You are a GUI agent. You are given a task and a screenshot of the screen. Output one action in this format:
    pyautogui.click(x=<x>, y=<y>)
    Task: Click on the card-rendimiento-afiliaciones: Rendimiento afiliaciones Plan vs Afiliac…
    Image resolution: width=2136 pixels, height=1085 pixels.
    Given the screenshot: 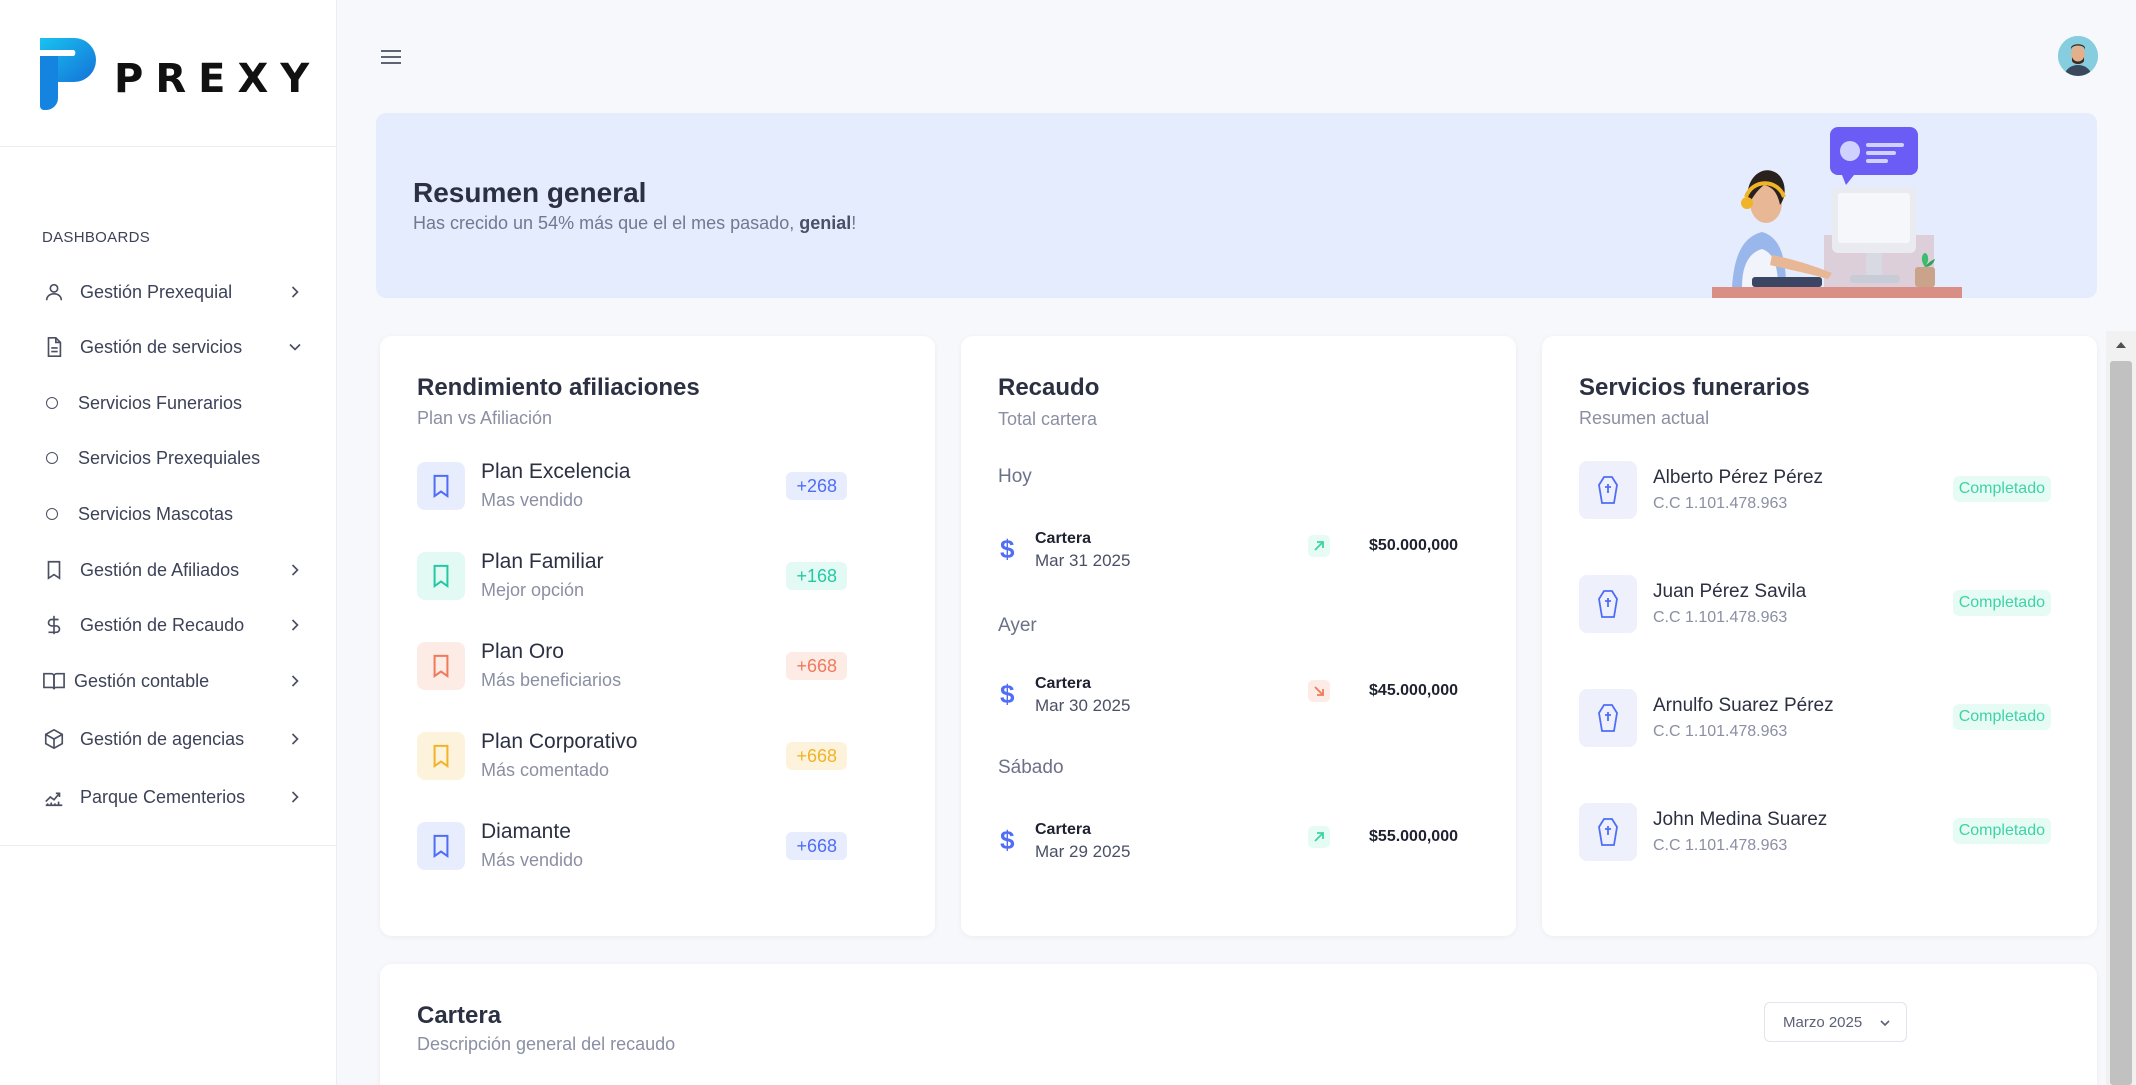 What is the action you would take?
    pyautogui.click(x=657, y=636)
    